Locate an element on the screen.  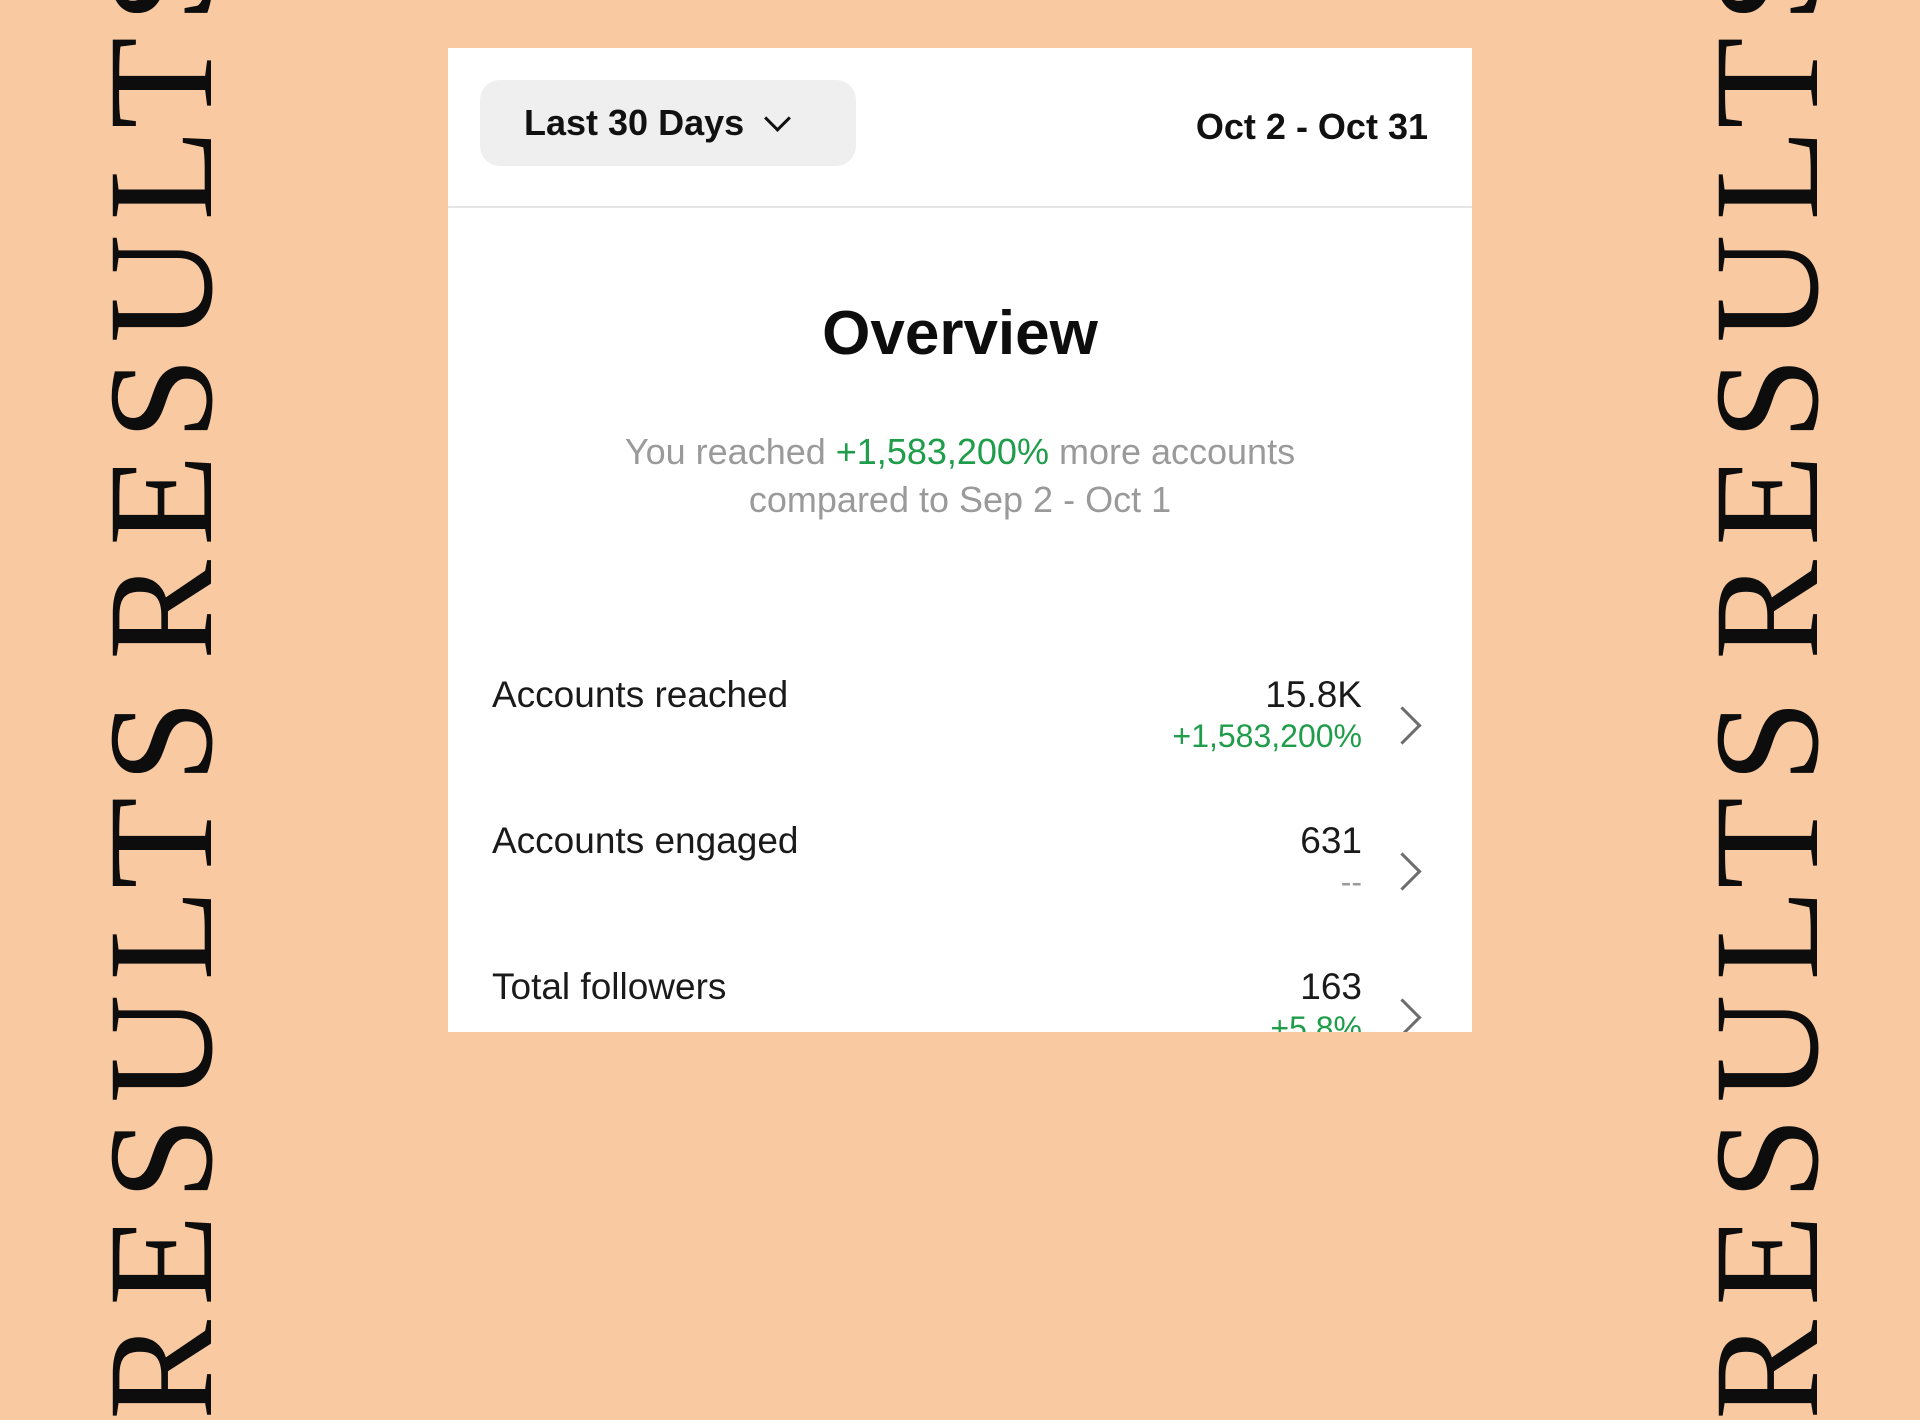
metric-label: Accounts engaged is located at coordinates (645, 840).